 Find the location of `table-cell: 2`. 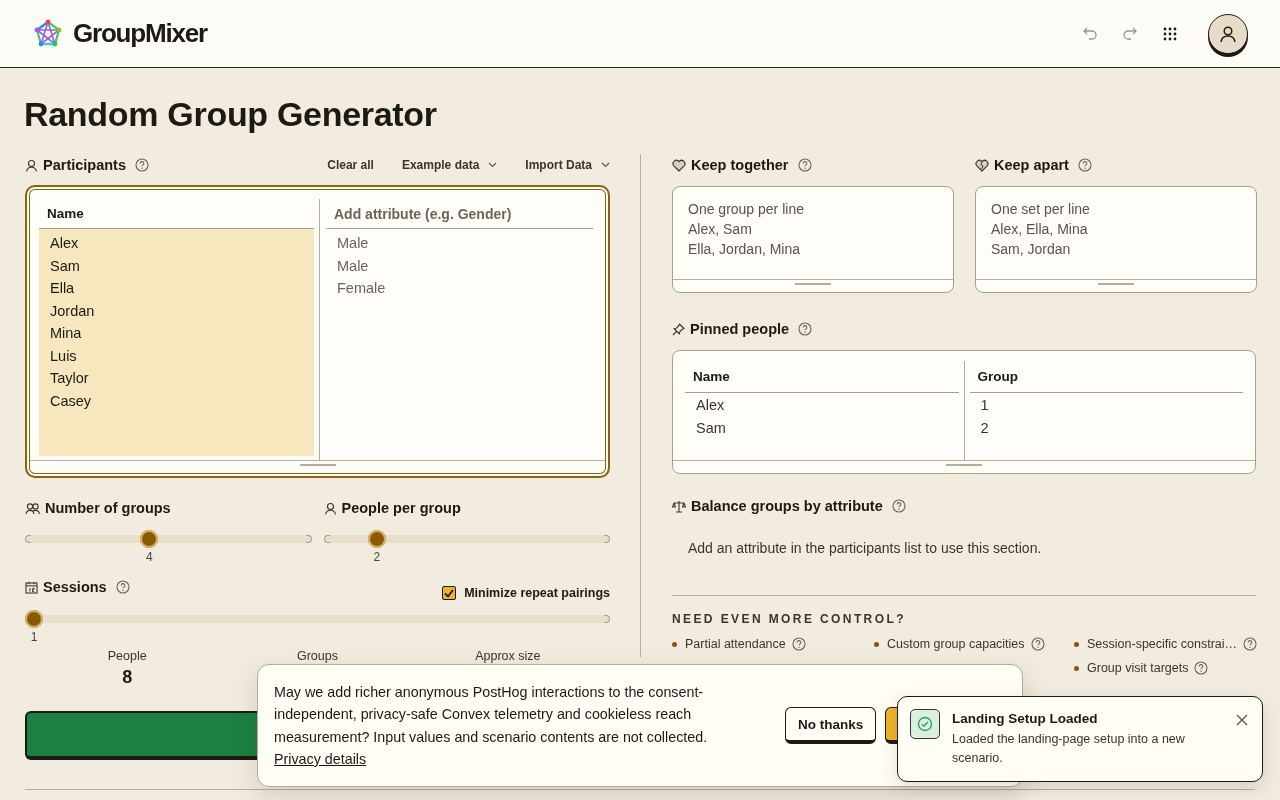

table-cell: 2 is located at coordinates (1106, 427).